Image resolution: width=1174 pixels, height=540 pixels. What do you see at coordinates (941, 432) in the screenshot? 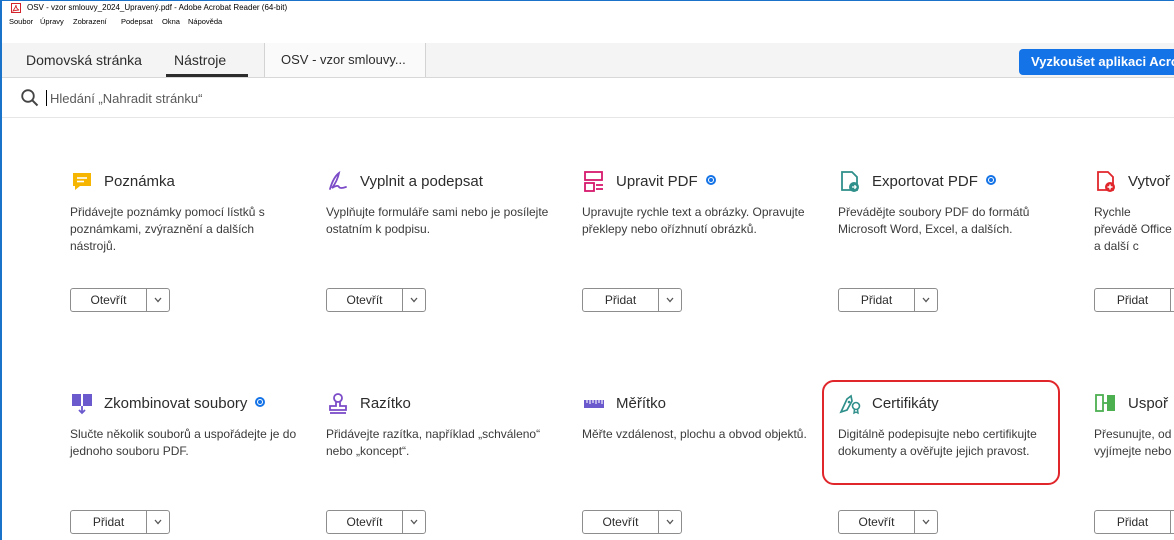
I see `highlight-annotation` at bounding box center [941, 432].